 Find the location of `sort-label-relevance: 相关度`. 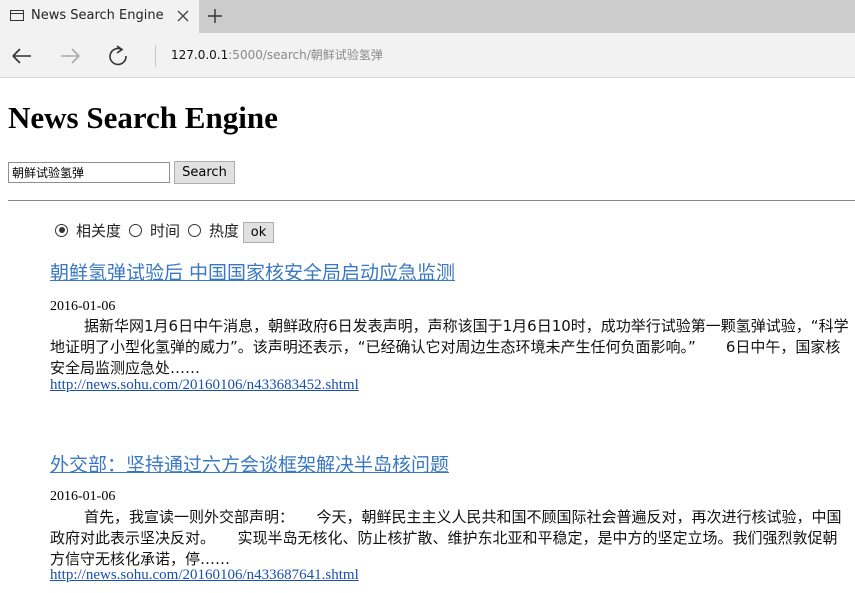

sort-label-relevance: 相关度 is located at coordinates (99, 230).